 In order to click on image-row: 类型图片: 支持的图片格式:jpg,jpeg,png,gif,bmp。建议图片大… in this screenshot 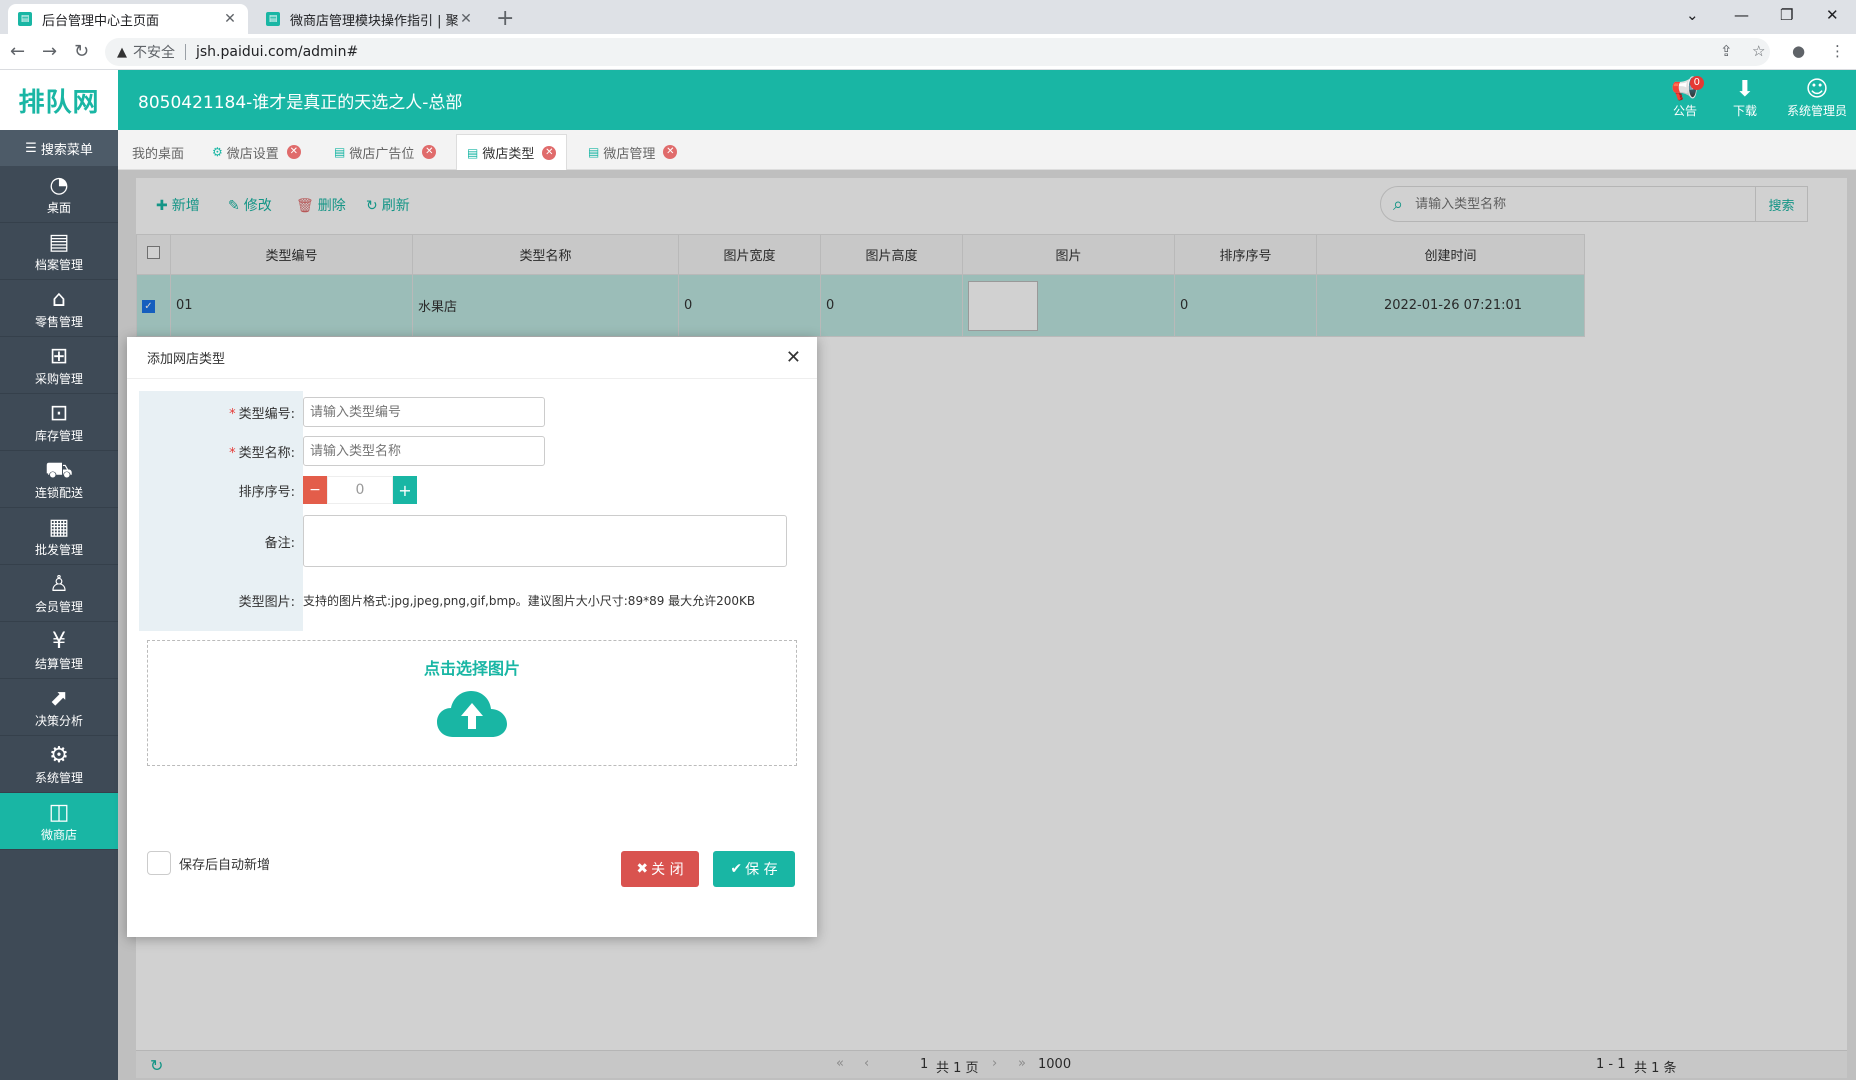, I will do `click(464, 600)`.